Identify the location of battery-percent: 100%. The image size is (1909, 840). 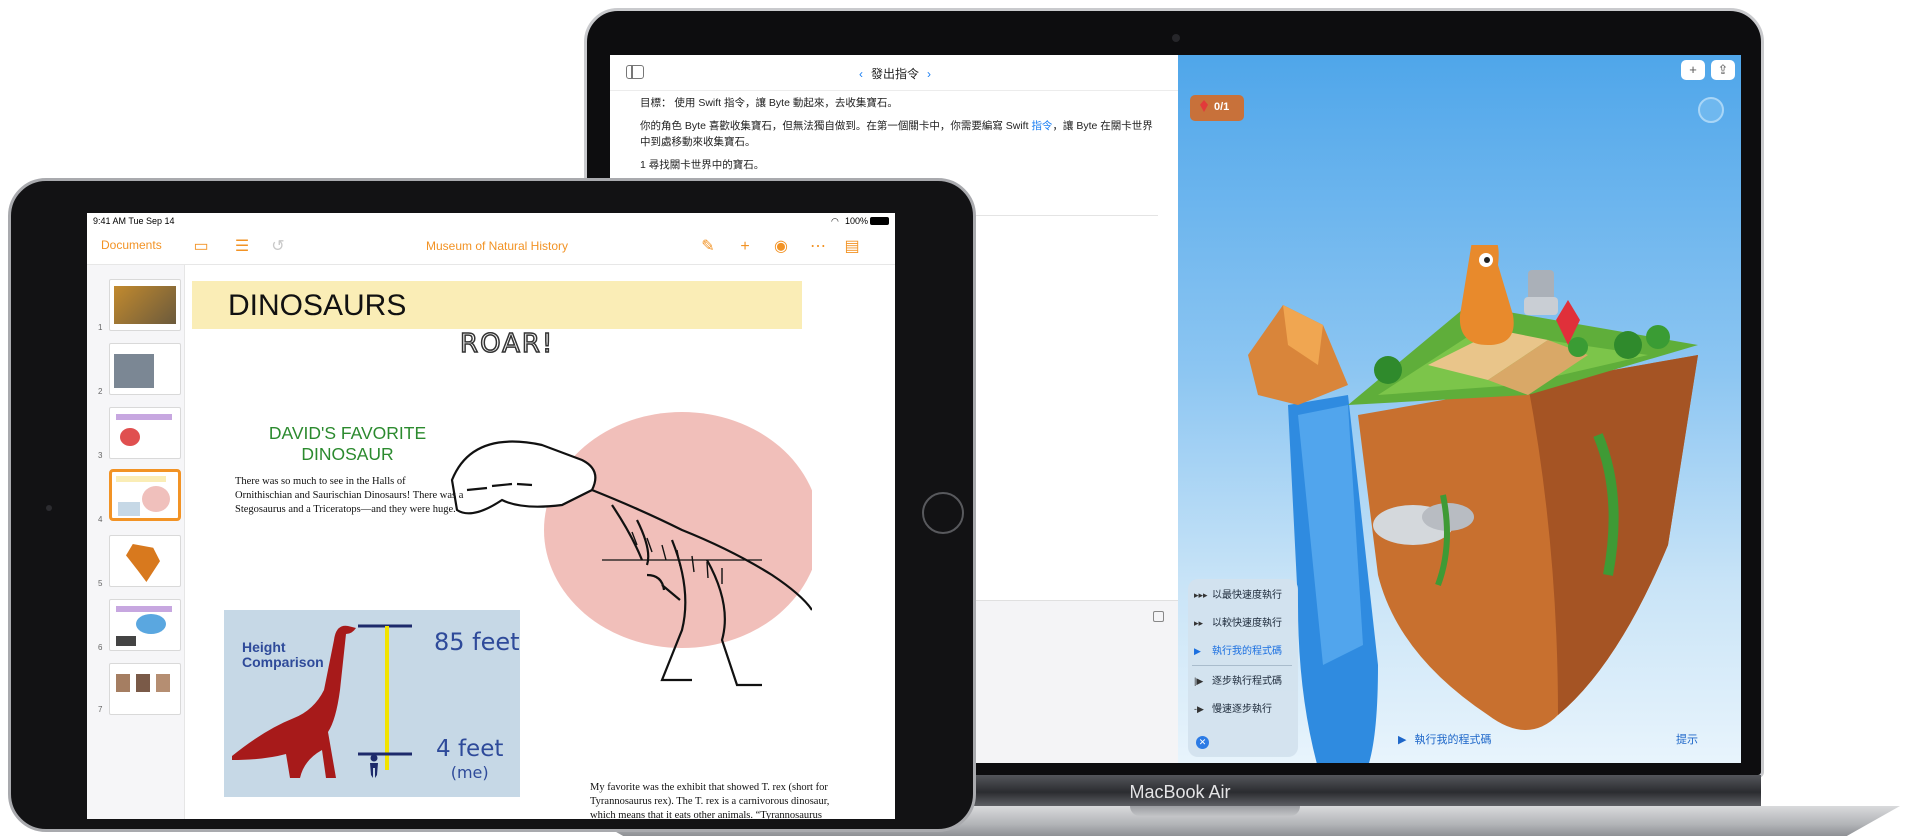
(857, 221).